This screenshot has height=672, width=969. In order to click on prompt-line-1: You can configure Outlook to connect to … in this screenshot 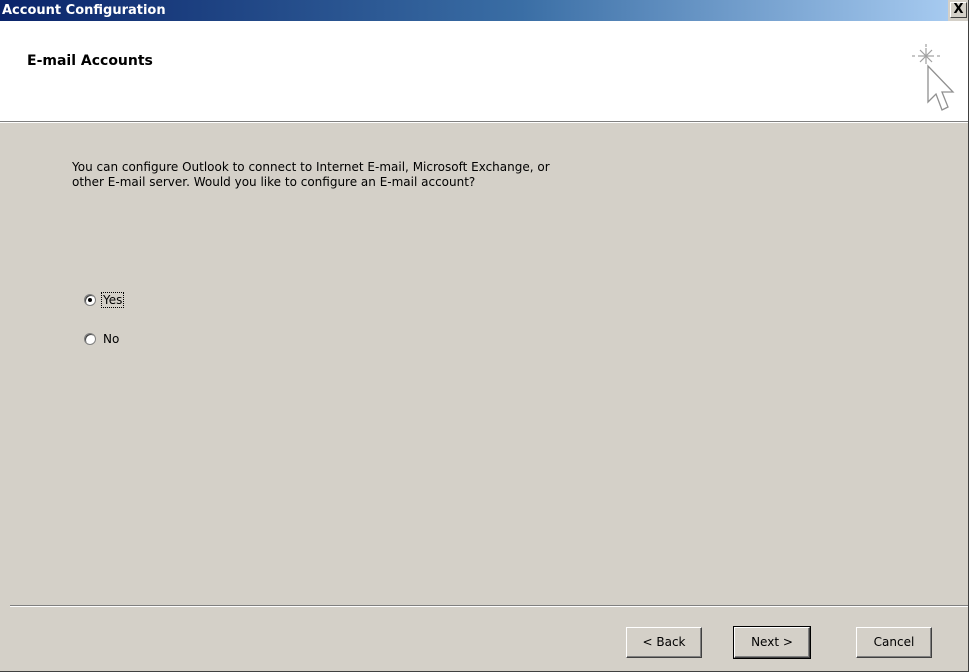, I will do `click(311, 167)`.